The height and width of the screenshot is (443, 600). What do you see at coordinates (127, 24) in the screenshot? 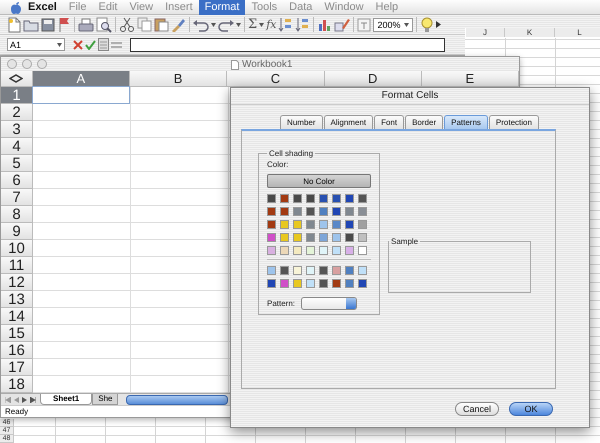
I see `scissors-icon` at bounding box center [127, 24].